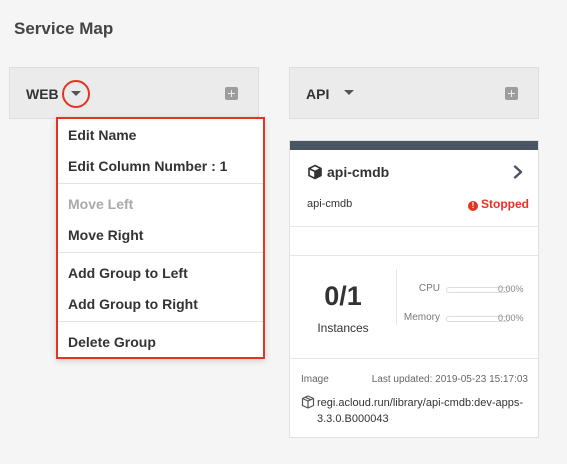 This screenshot has width=567, height=464. Describe the element at coordinates (315, 379) in the screenshot. I see `image-label: Image` at that location.